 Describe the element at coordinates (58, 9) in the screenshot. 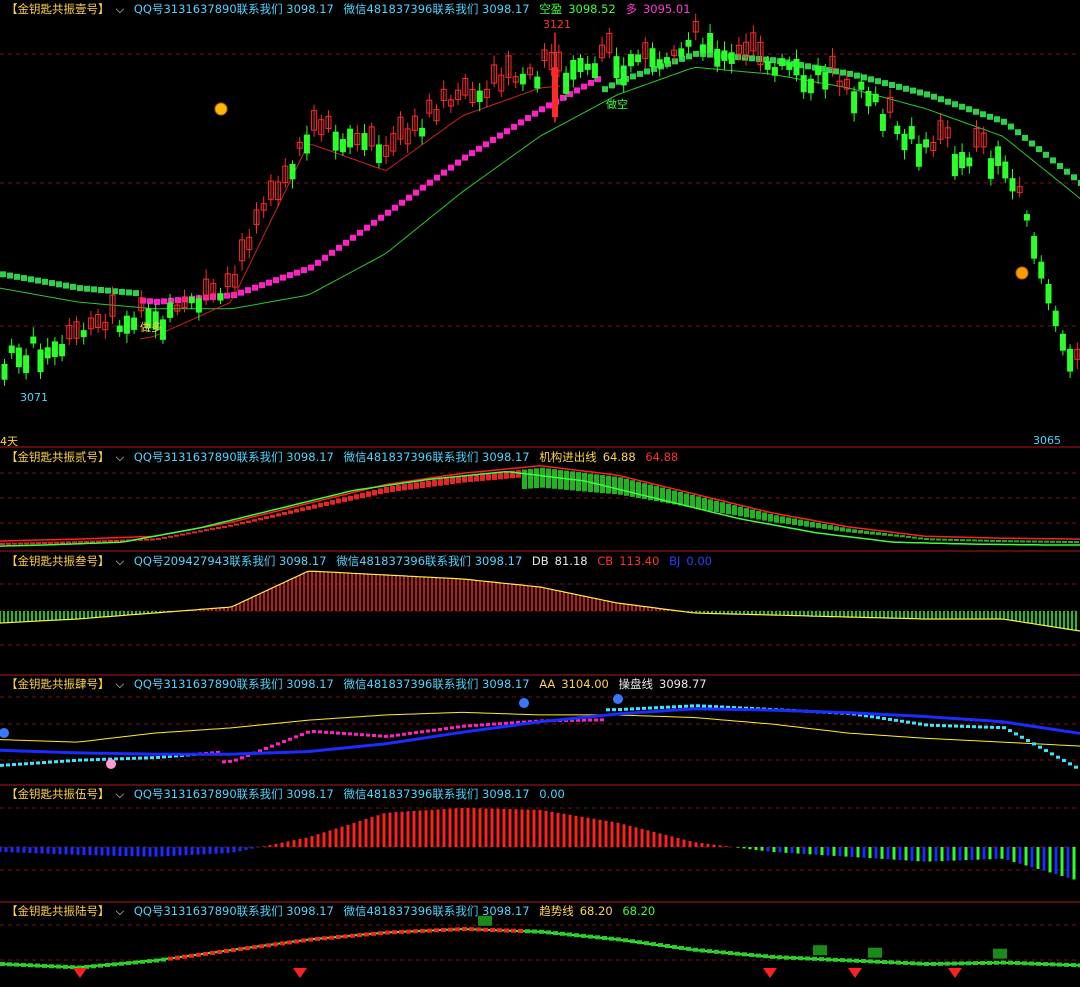

I see `panel-title: 【金钥匙共振壹号】` at that location.